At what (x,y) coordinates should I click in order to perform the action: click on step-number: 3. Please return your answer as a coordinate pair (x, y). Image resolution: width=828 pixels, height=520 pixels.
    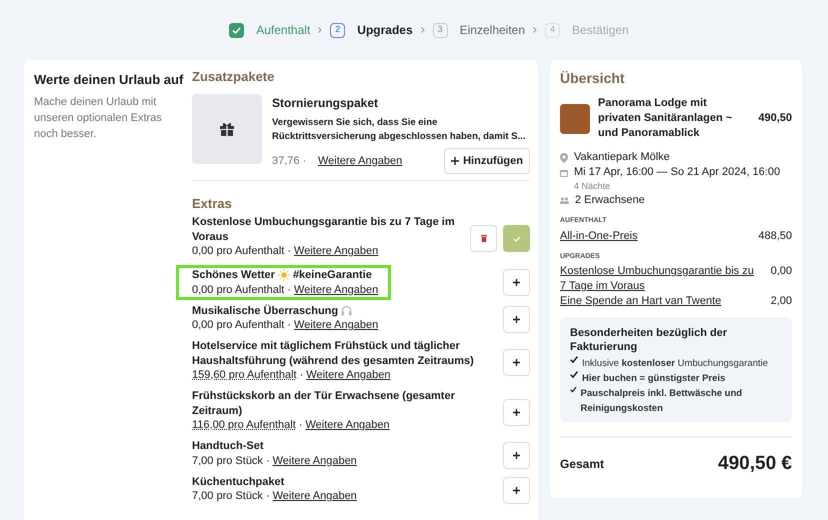
    Looking at the image, I should click on (440, 30).